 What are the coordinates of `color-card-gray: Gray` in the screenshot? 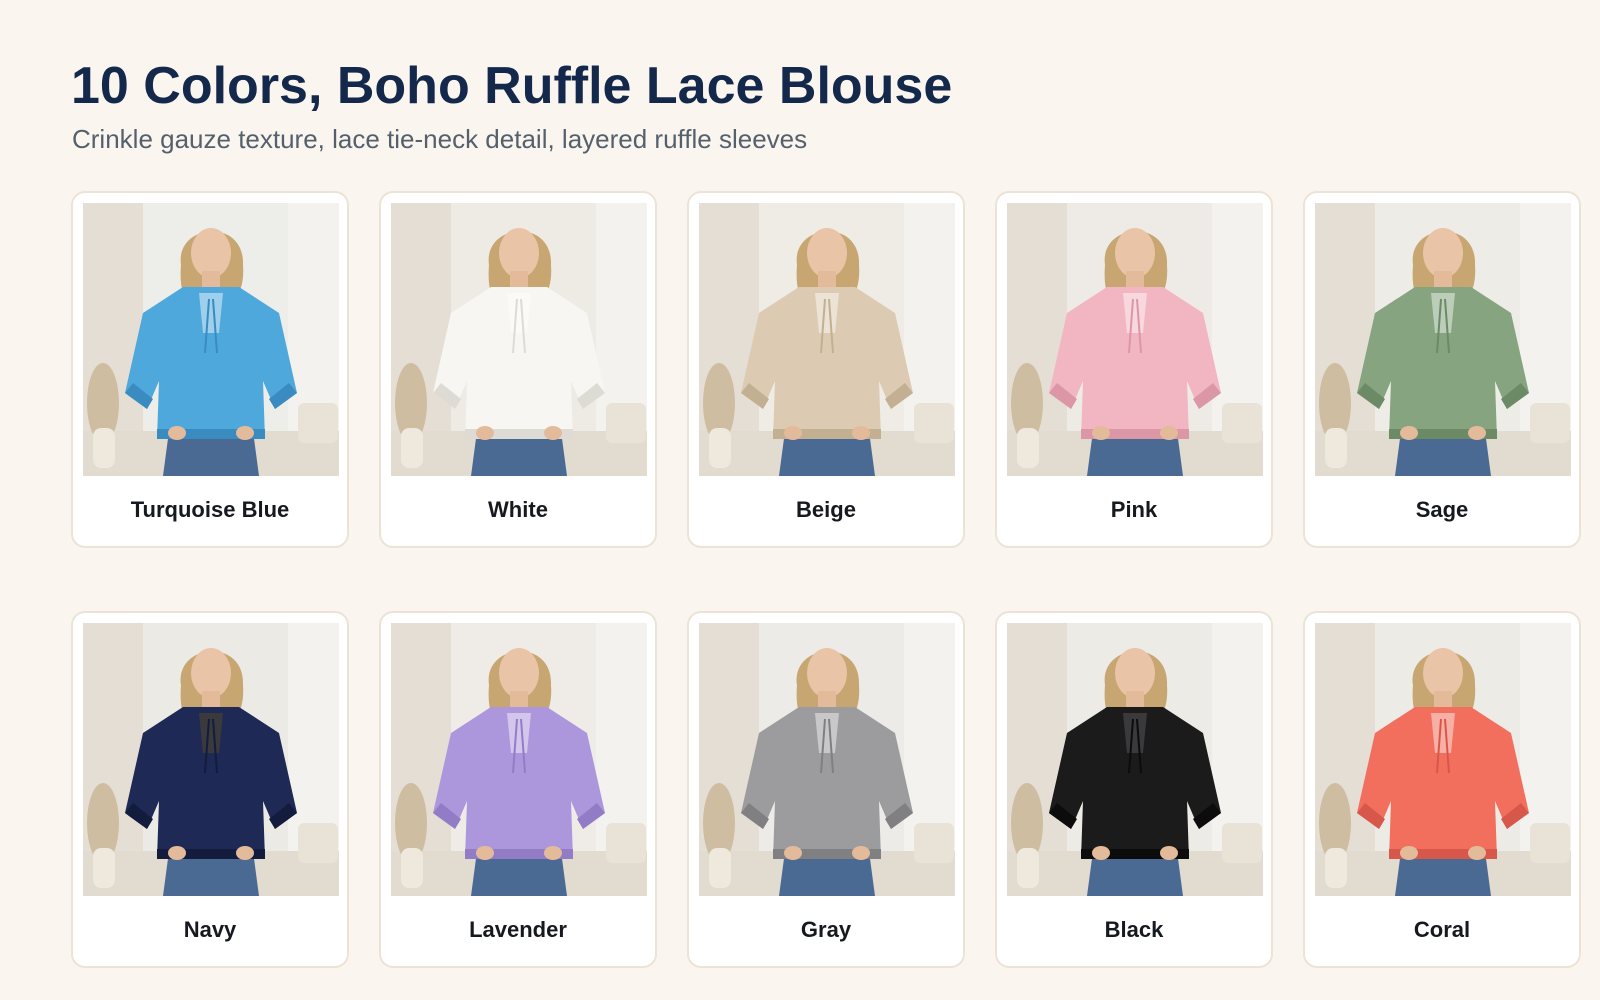 It's located at (826, 789).